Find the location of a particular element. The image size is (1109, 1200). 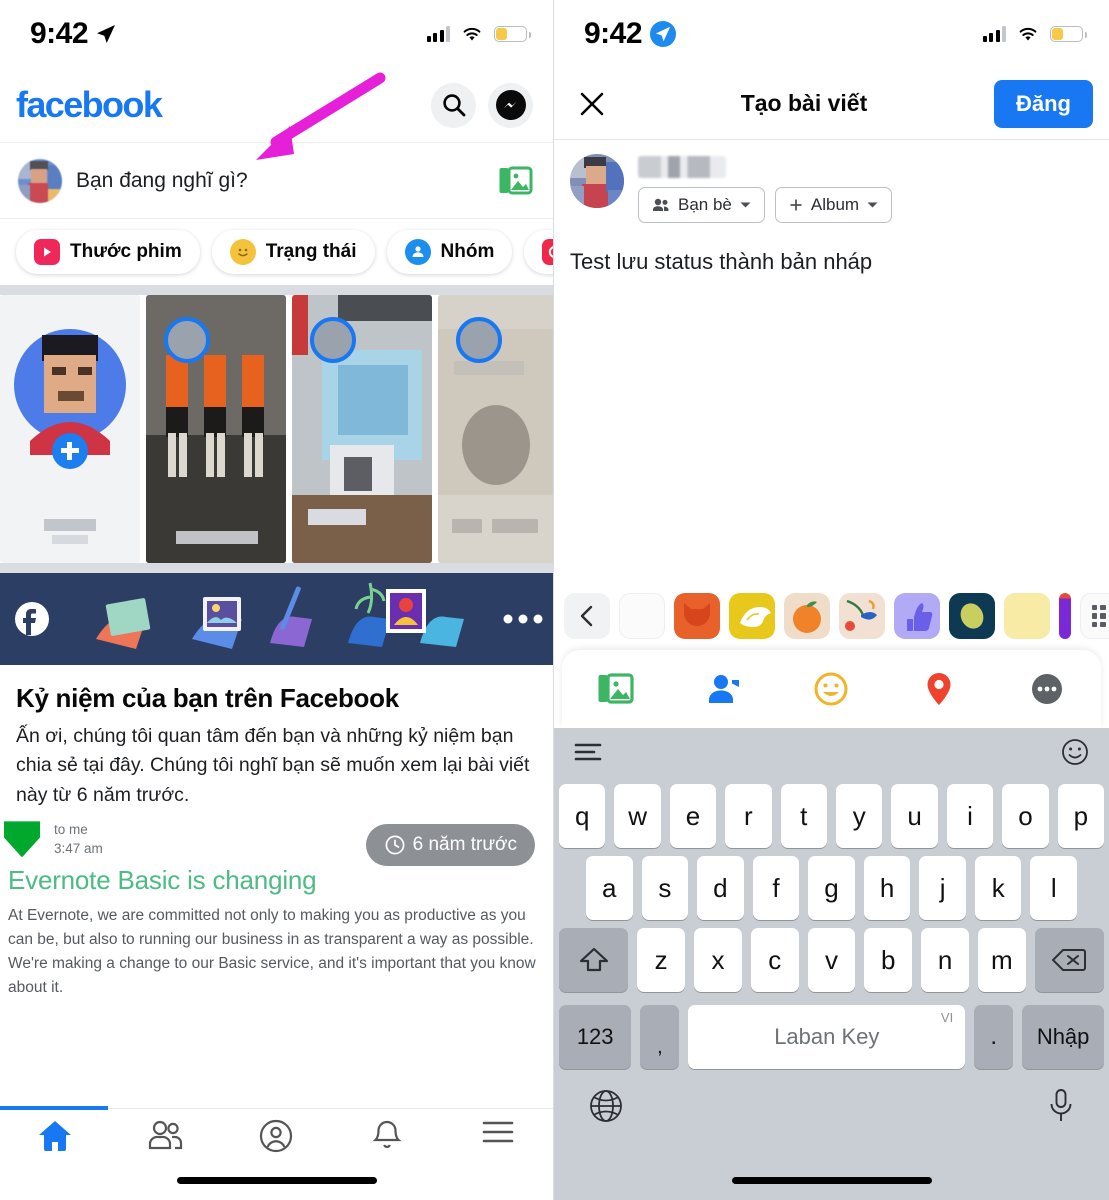

nav-item-menu is located at coordinates (497, 1132).